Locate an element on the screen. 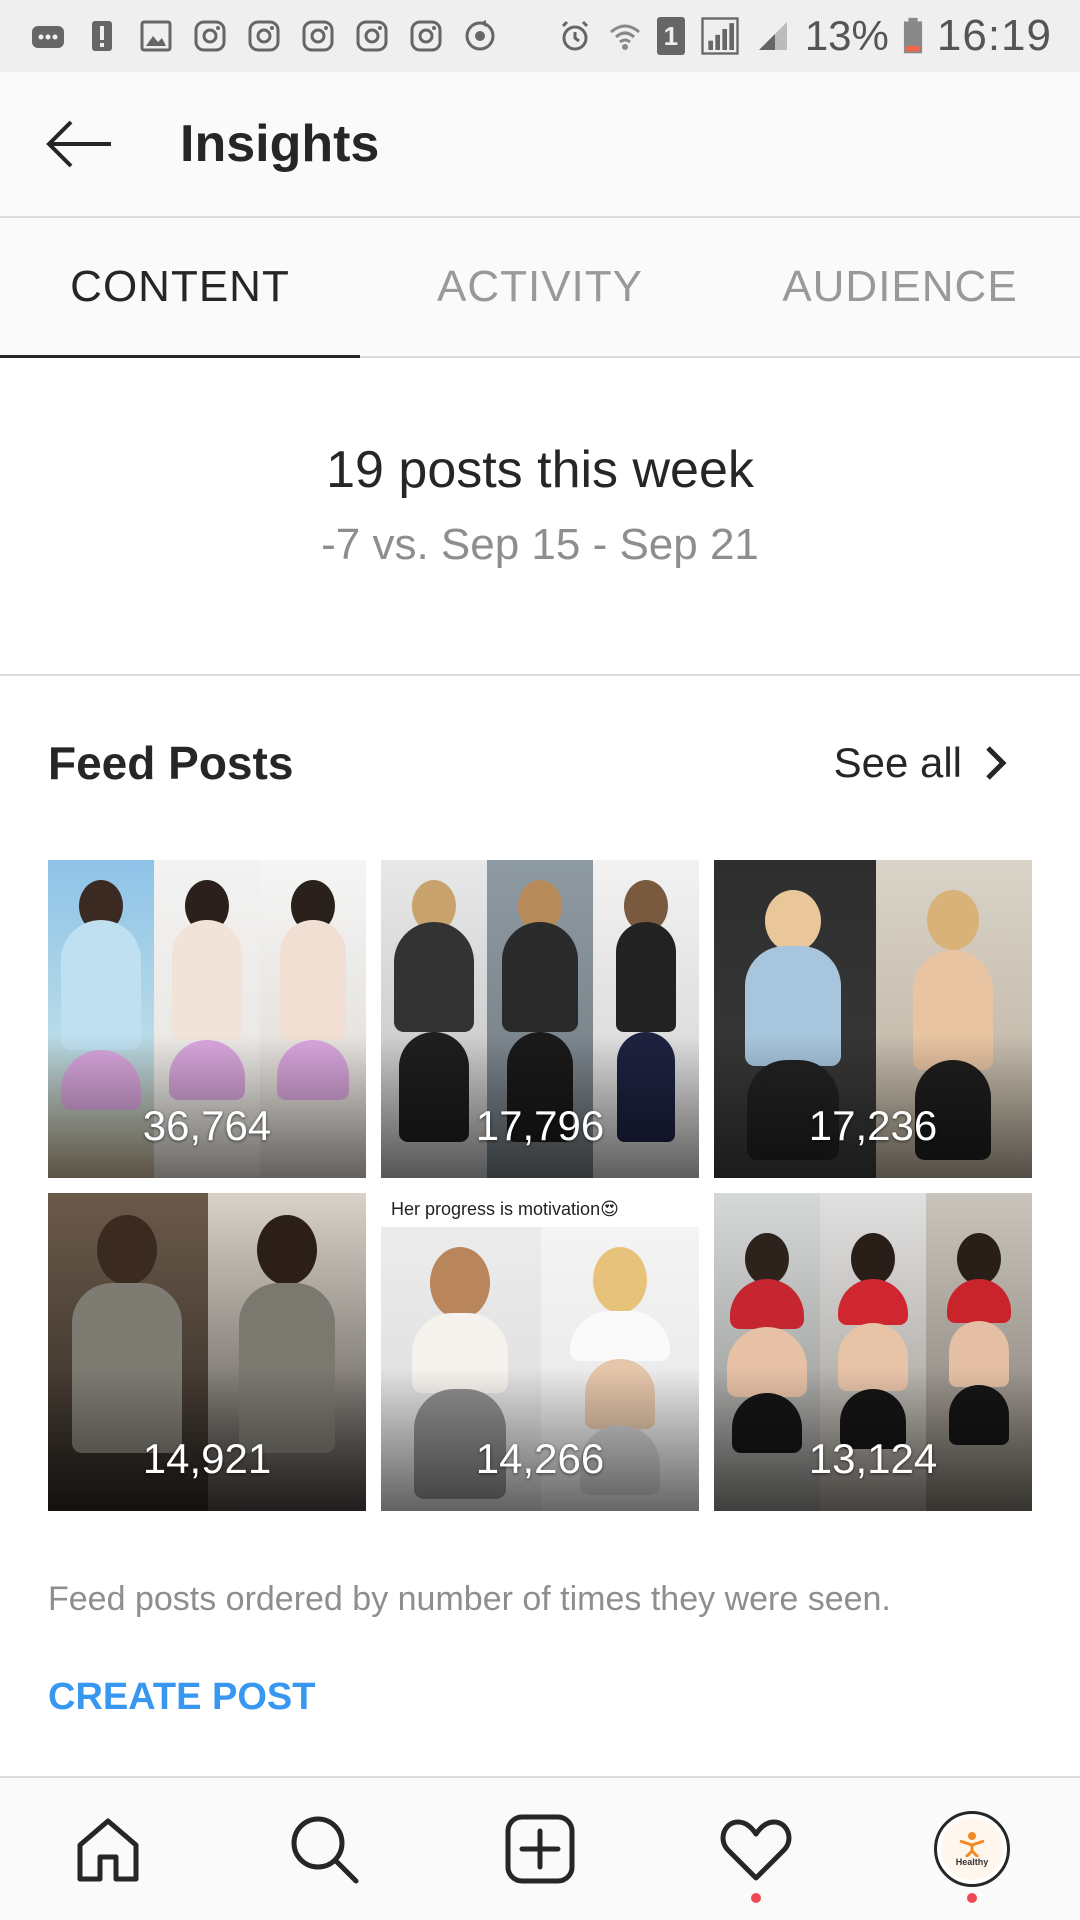  post-caption: Her progress is motivation😍 is located at coordinates (505, 1209).